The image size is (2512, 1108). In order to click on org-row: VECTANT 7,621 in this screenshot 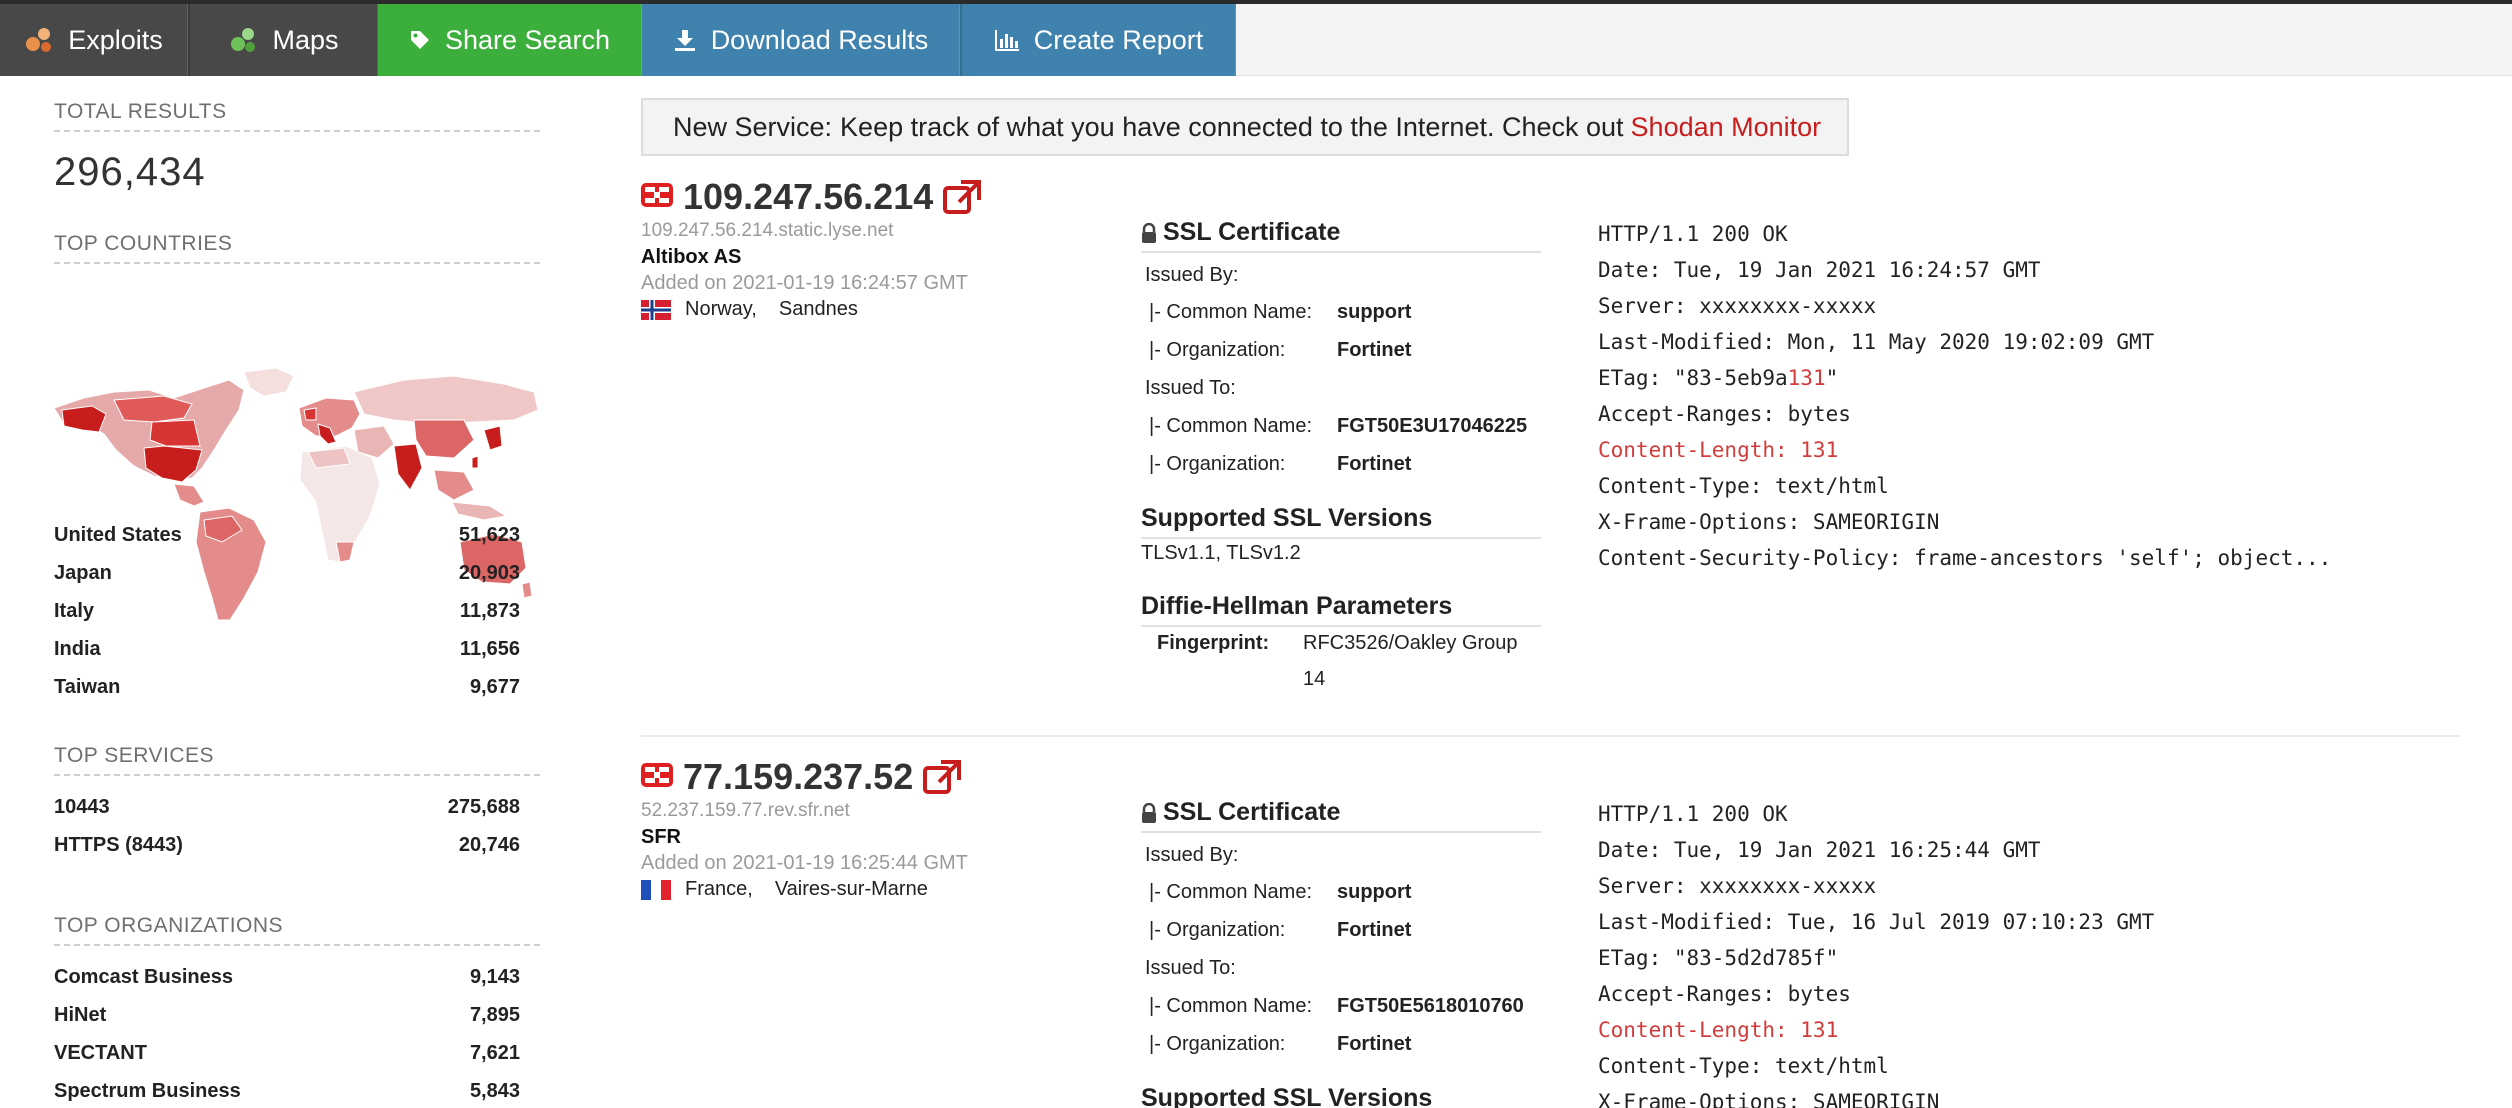, I will do `click(287, 1053)`.